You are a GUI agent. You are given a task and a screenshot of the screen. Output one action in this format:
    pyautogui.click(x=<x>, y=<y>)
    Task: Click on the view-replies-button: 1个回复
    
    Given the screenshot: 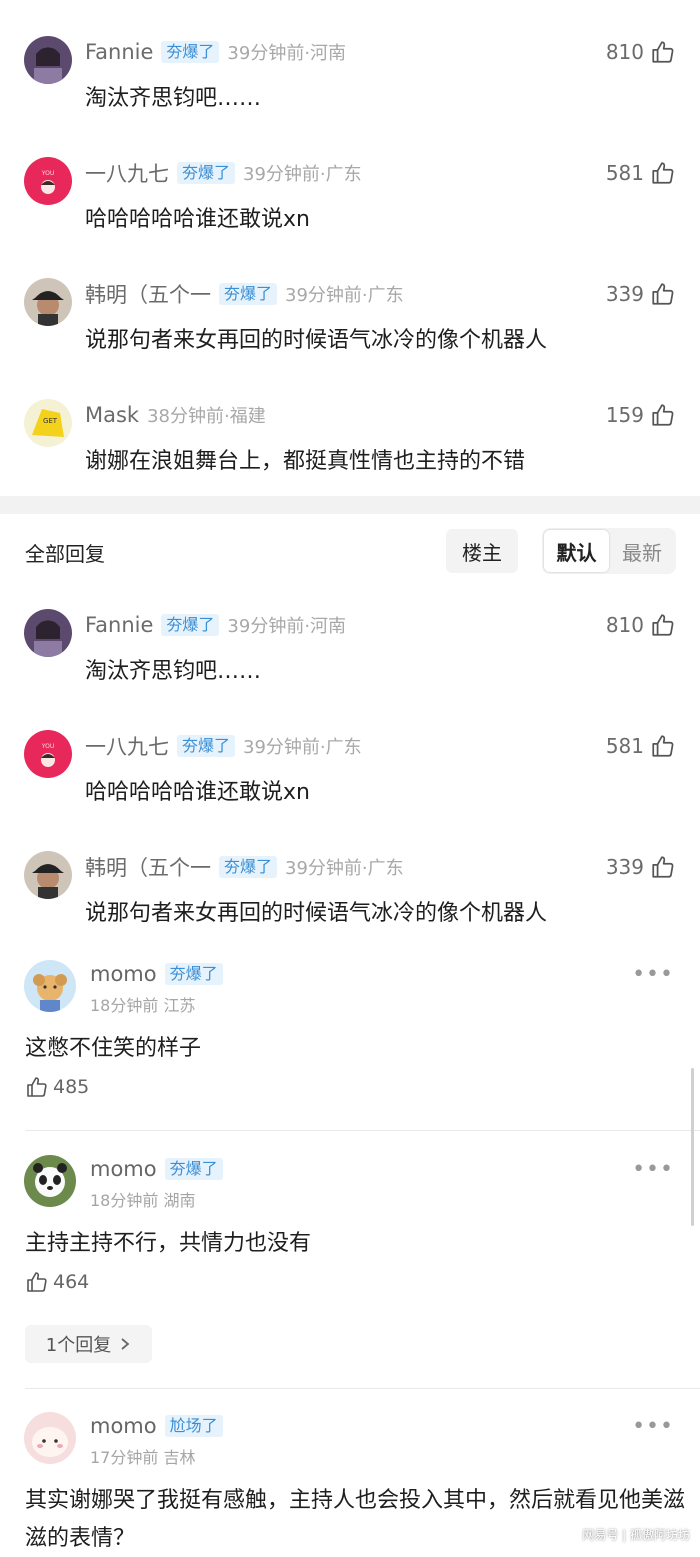 What is the action you would take?
    pyautogui.click(x=88, y=1344)
    